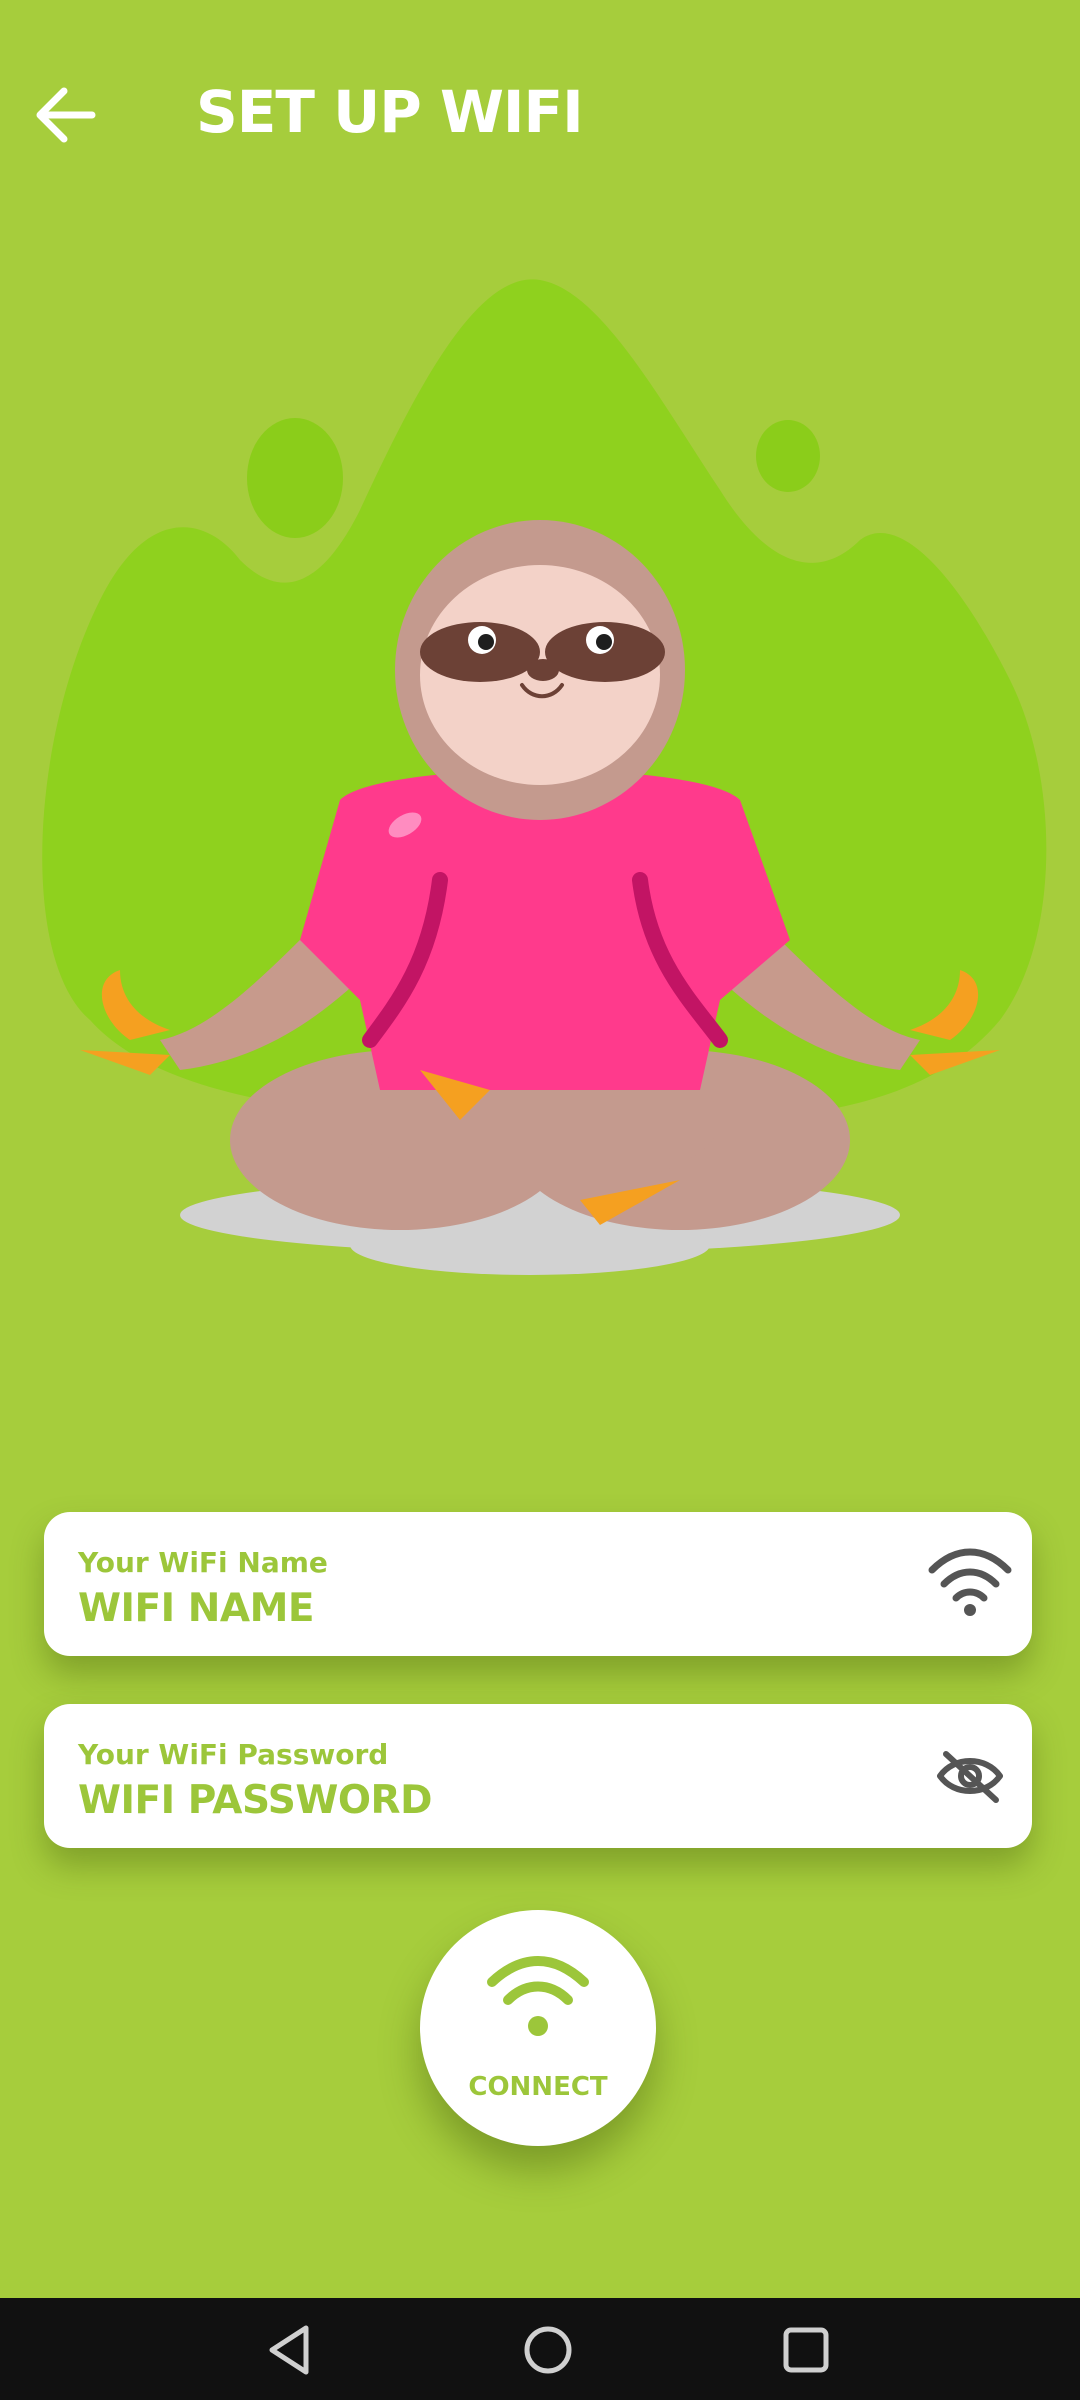  What do you see at coordinates (538, 1776) in the screenshot?
I see `wifi-password-field: Your WiFi Password WIFI PASSWORD` at bounding box center [538, 1776].